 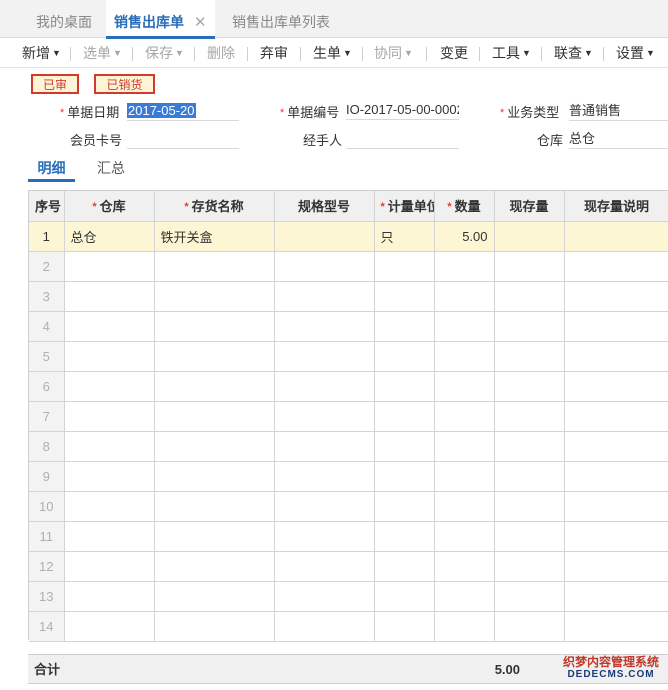 I want to click on delete-button: 删除, so click(x=221, y=53).